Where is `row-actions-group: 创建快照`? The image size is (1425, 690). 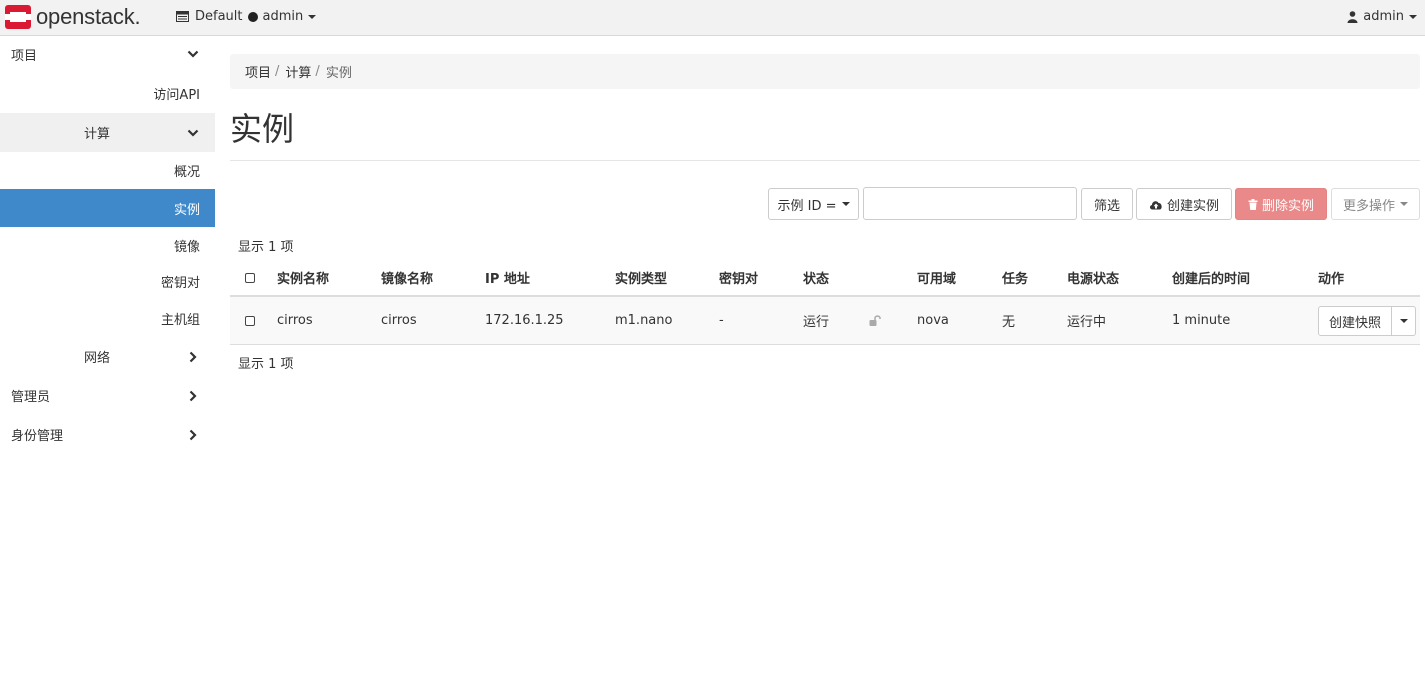 row-actions-group: 创建快照 is located at coordinates (1367, 321).